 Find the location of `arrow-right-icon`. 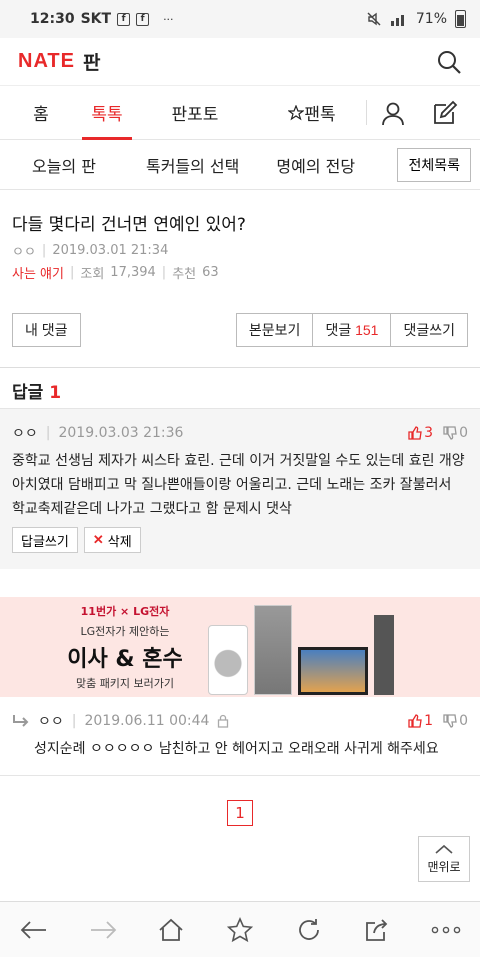

arrow-right-icon is located at coordinates (103, 929).